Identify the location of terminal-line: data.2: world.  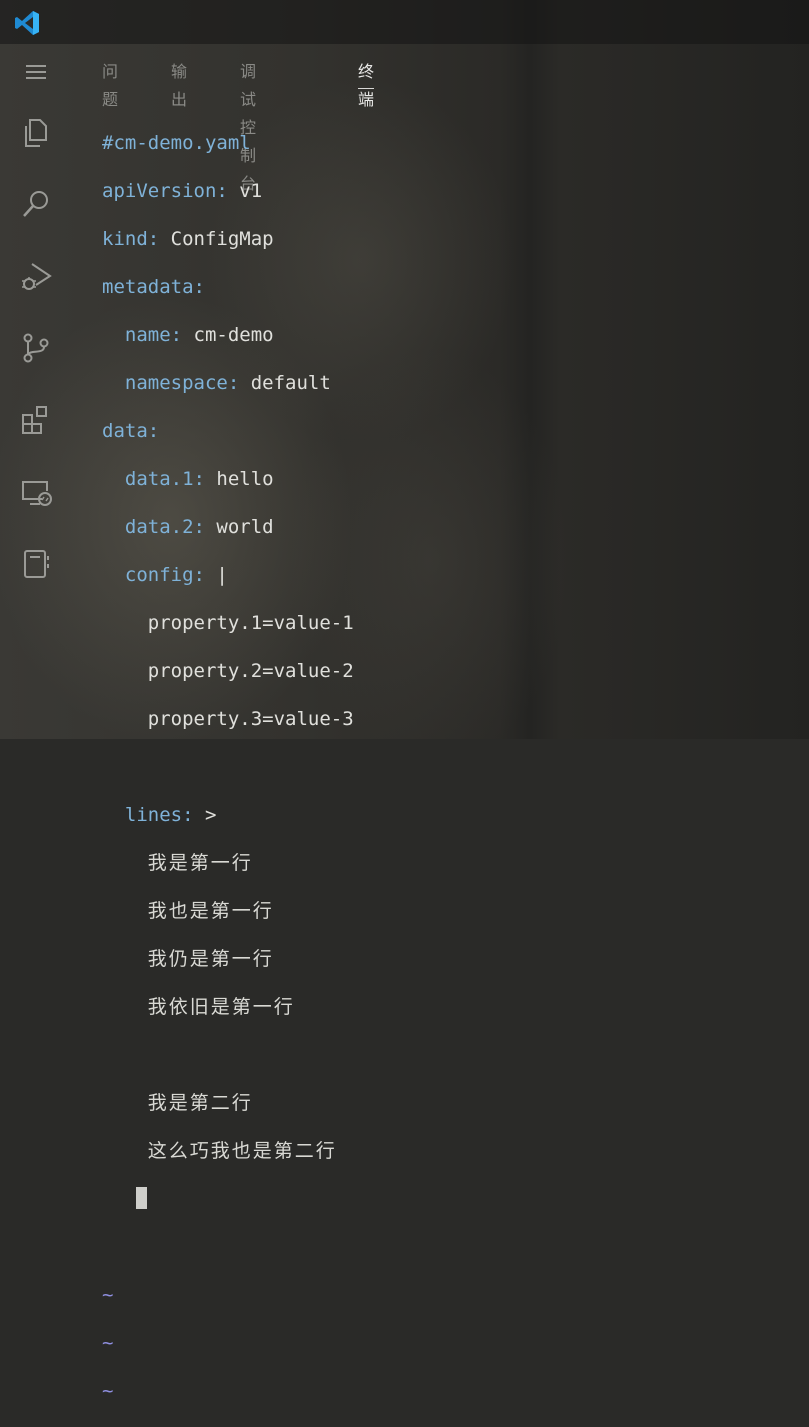
(228, 527).